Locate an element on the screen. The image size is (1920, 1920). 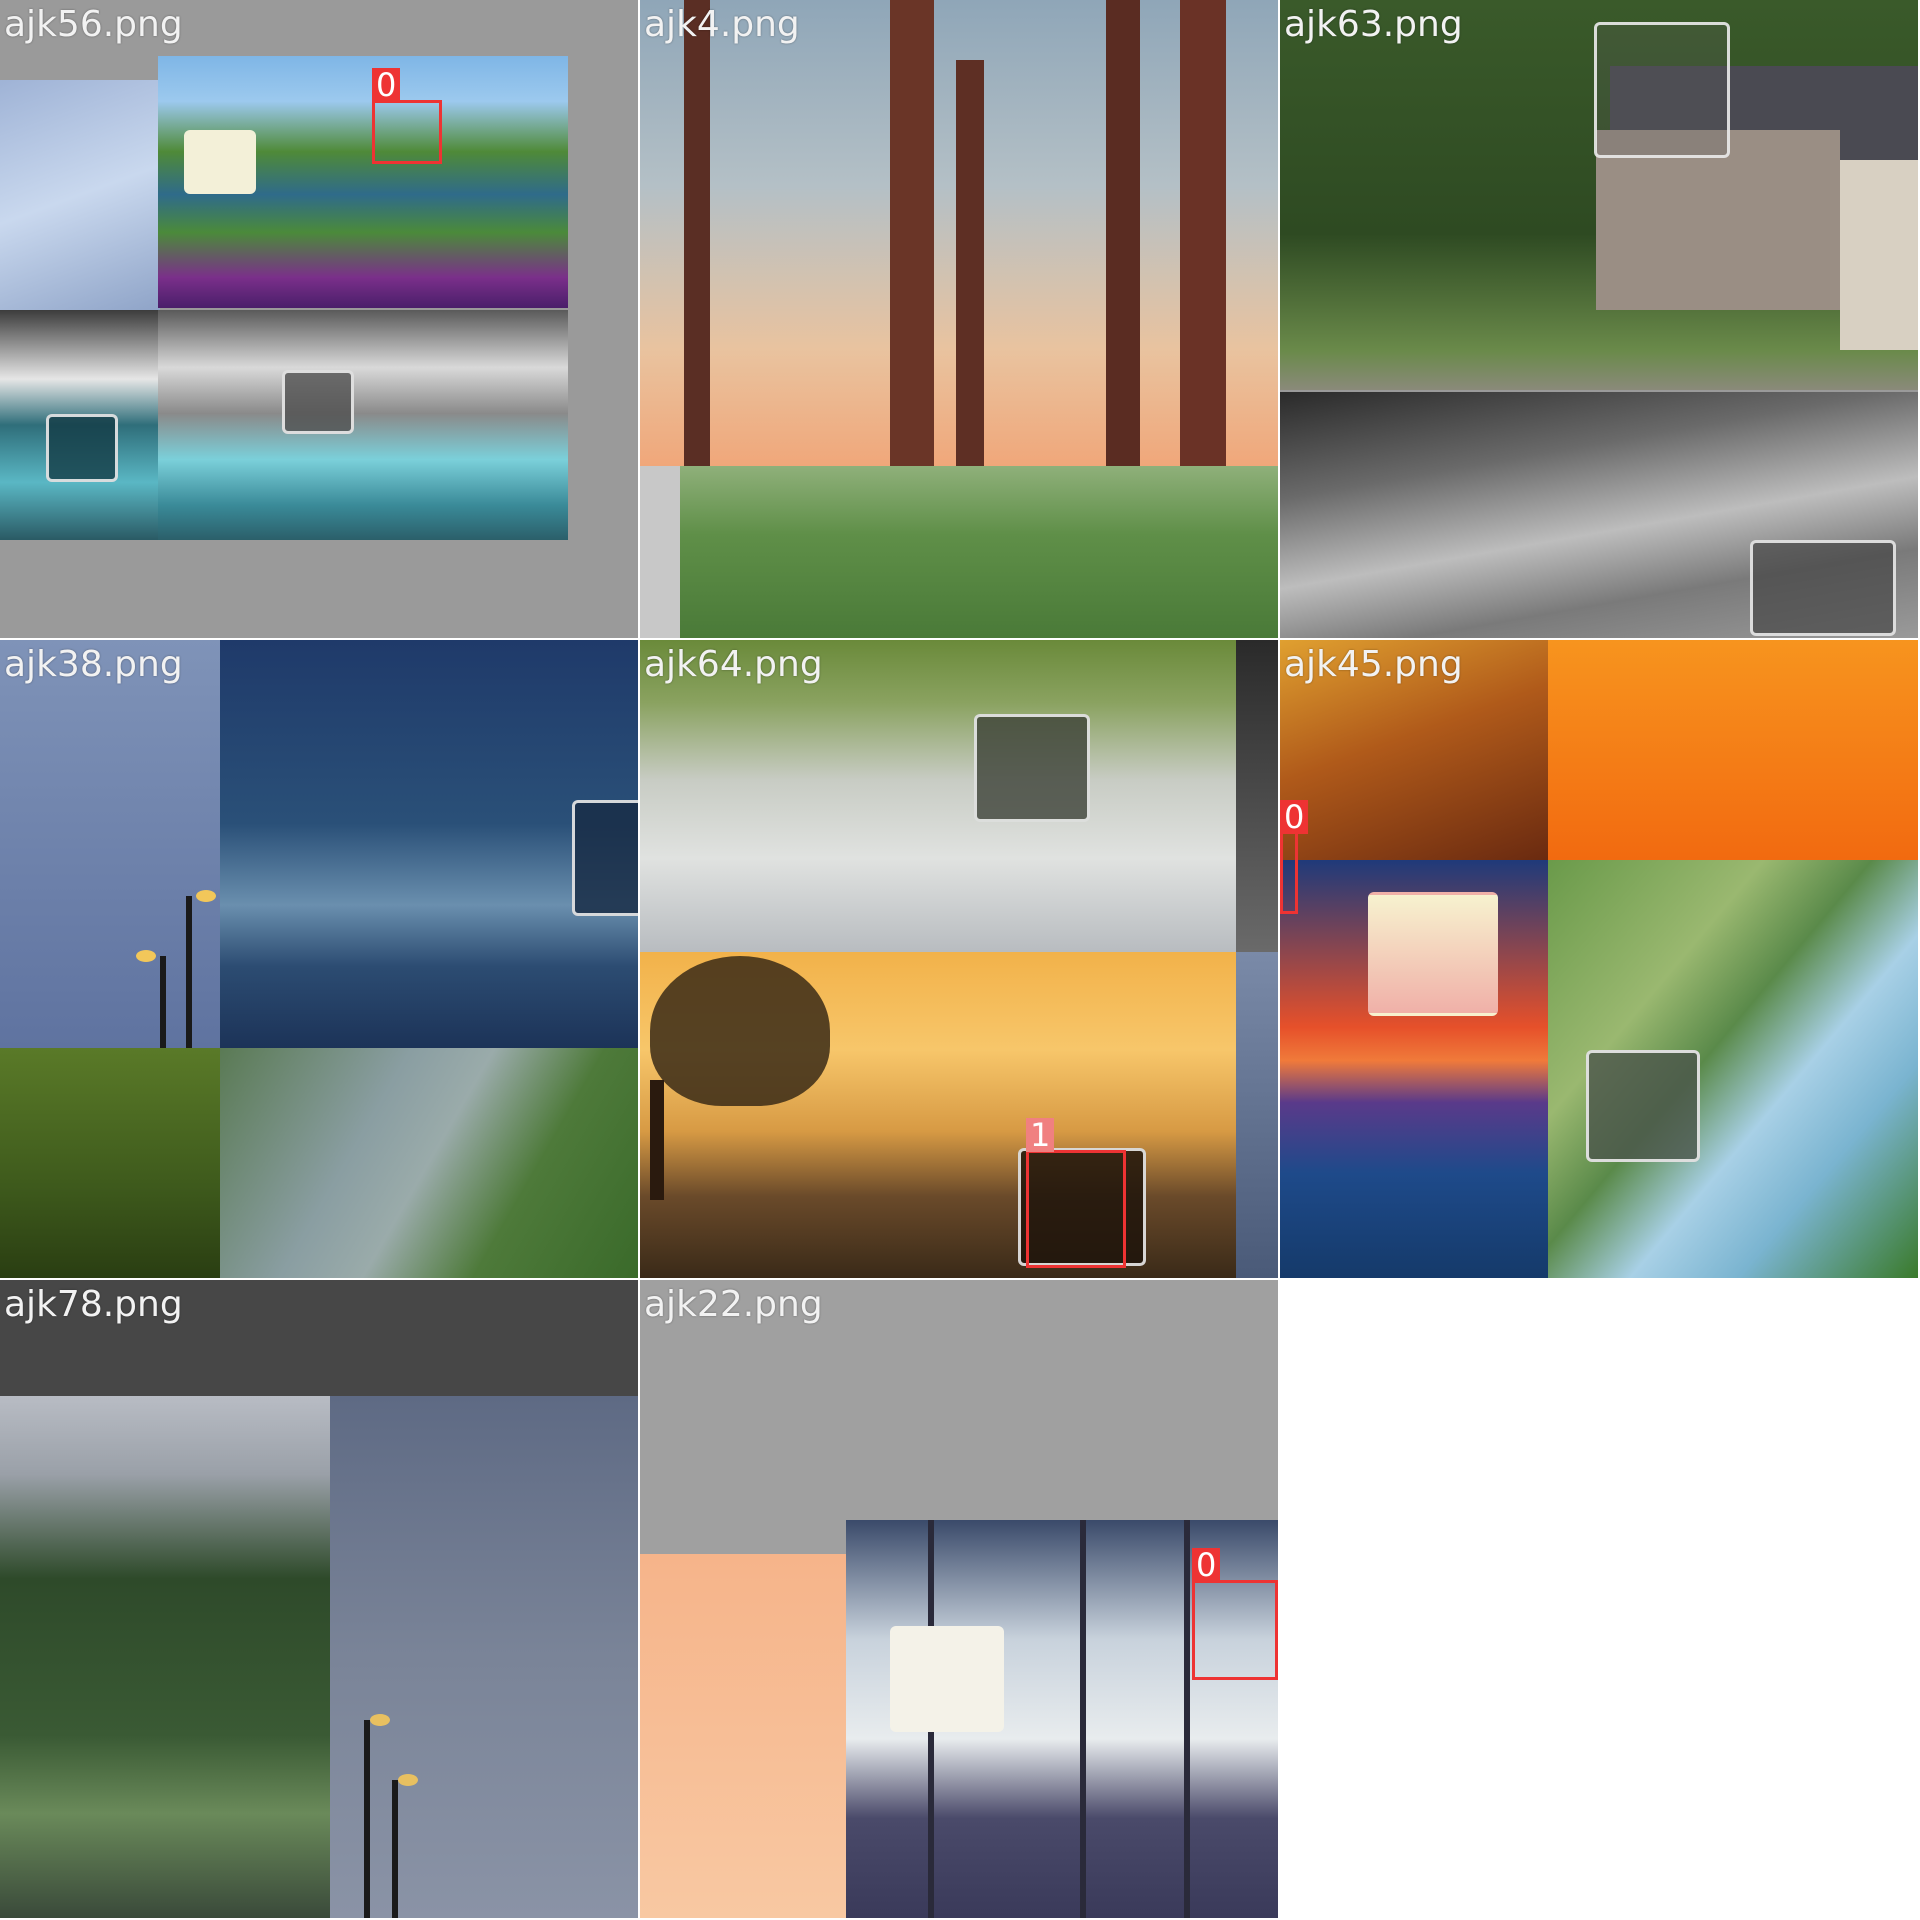
dark-rock-photo is located at coordinates (1257, 796).